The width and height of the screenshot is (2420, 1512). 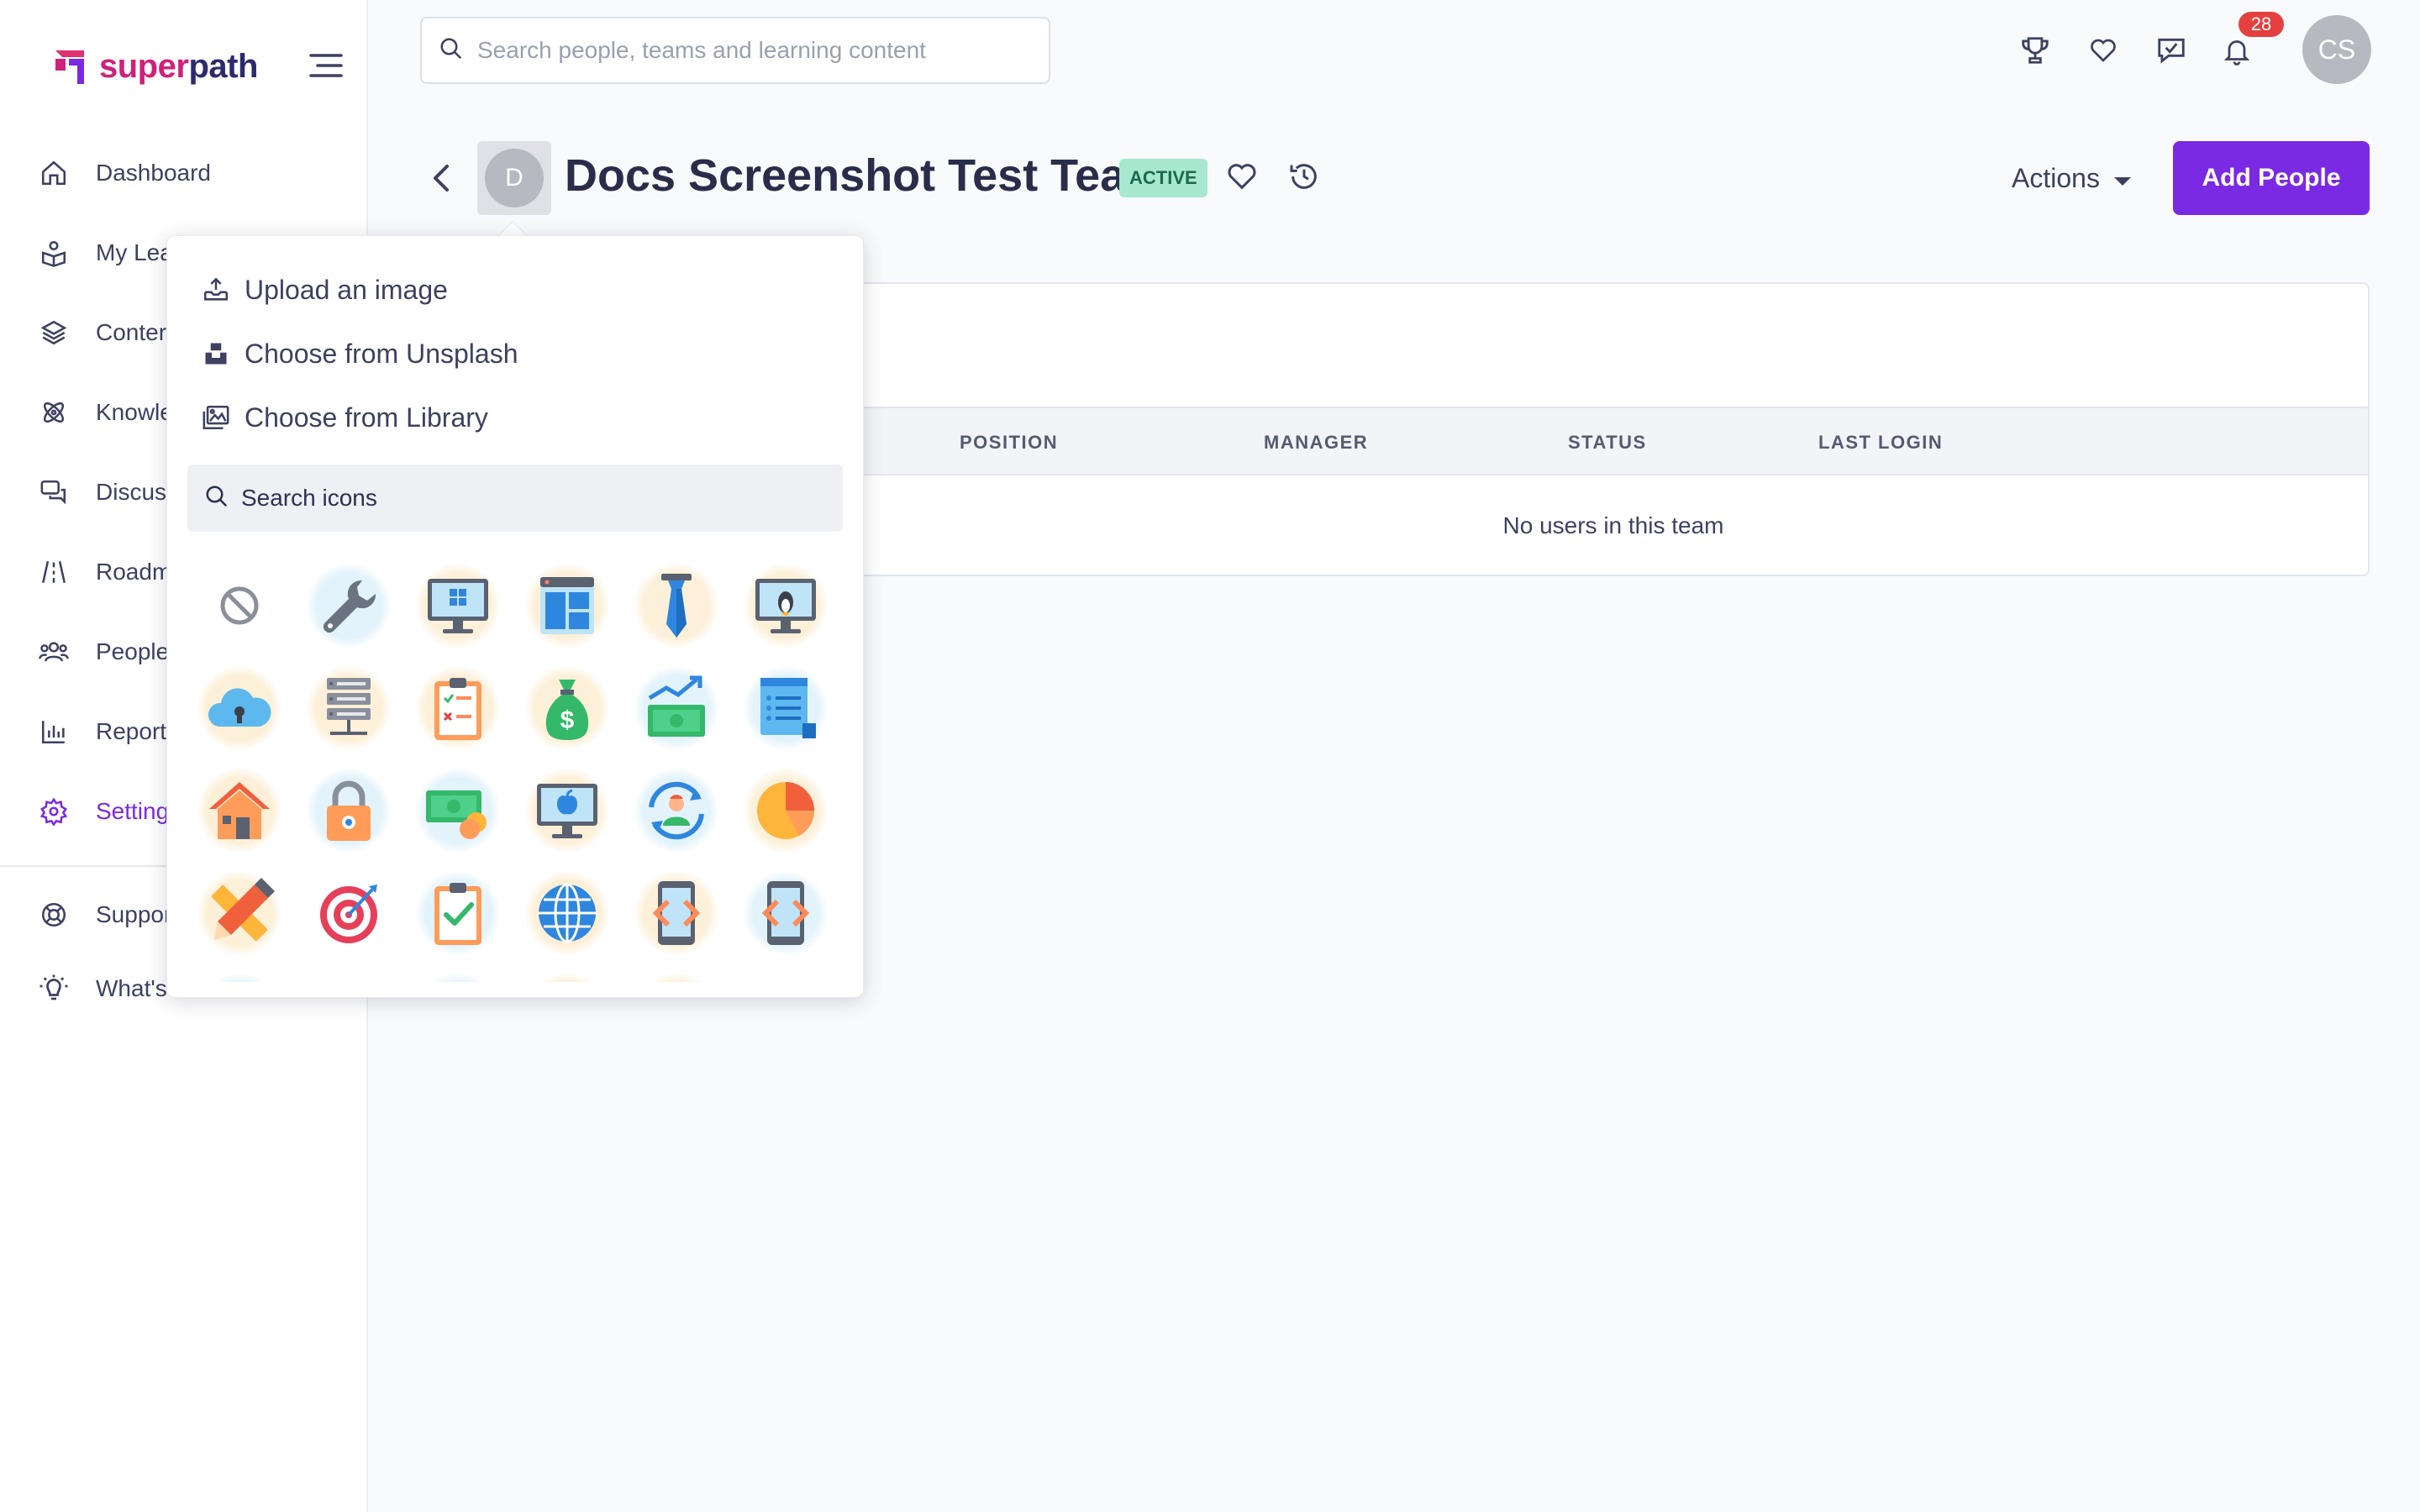 I want to click on team-avatar-button: D, so click(x=514, y=178).